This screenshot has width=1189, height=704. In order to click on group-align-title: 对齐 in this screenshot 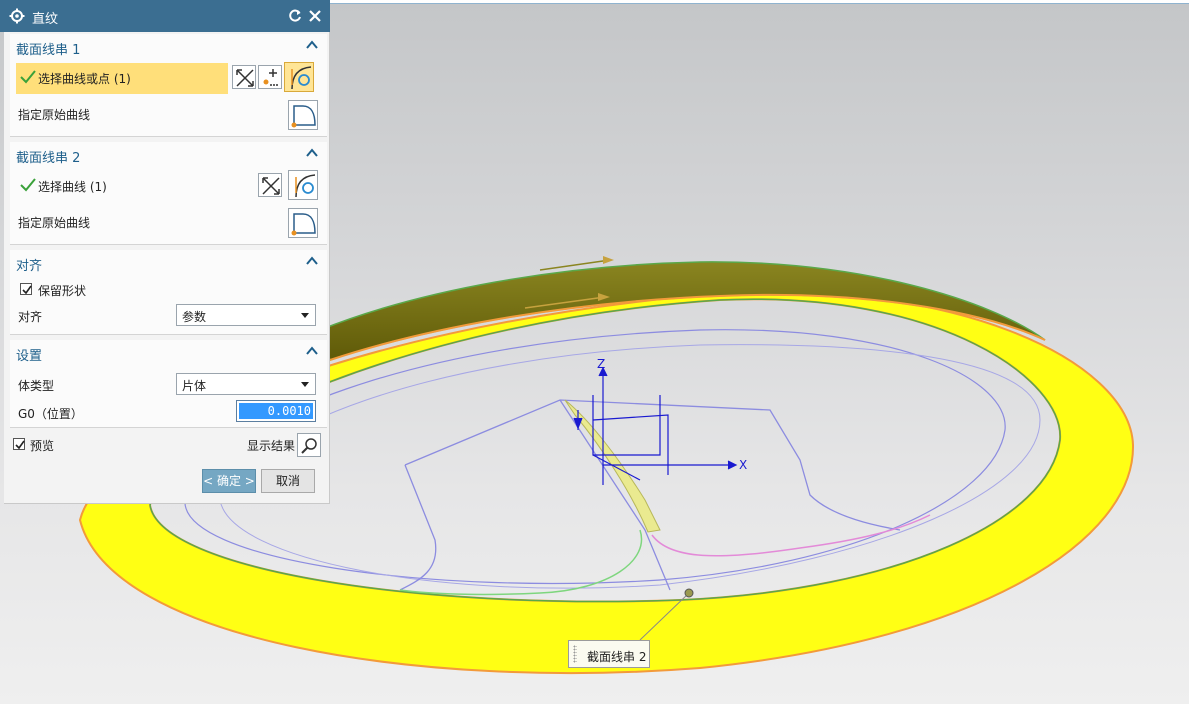, I will do `click(29, 266)`.